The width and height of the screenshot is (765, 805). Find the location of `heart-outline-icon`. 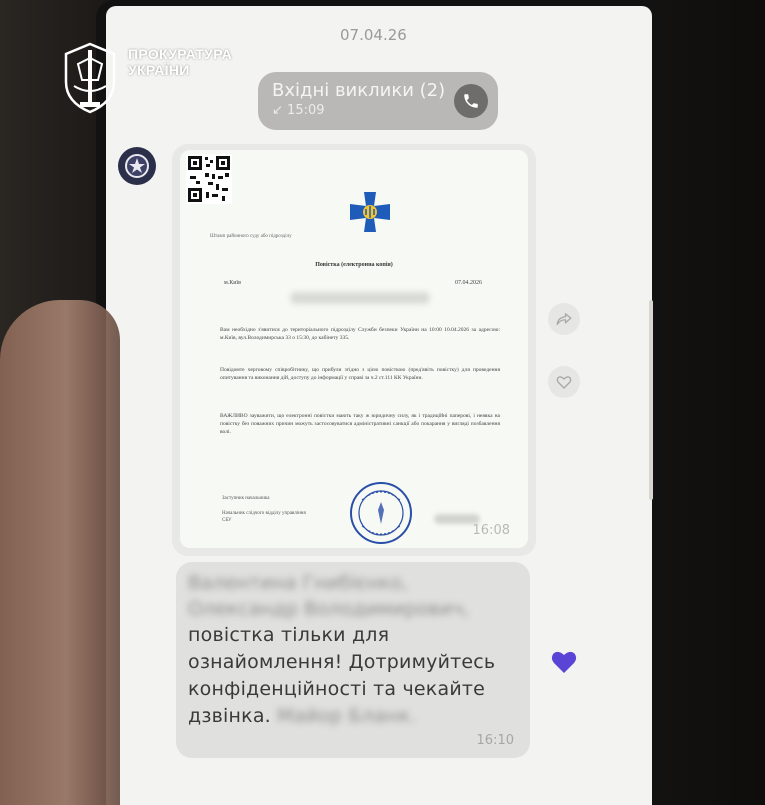

heart-outline-icon is located at coordinates (564, 382).